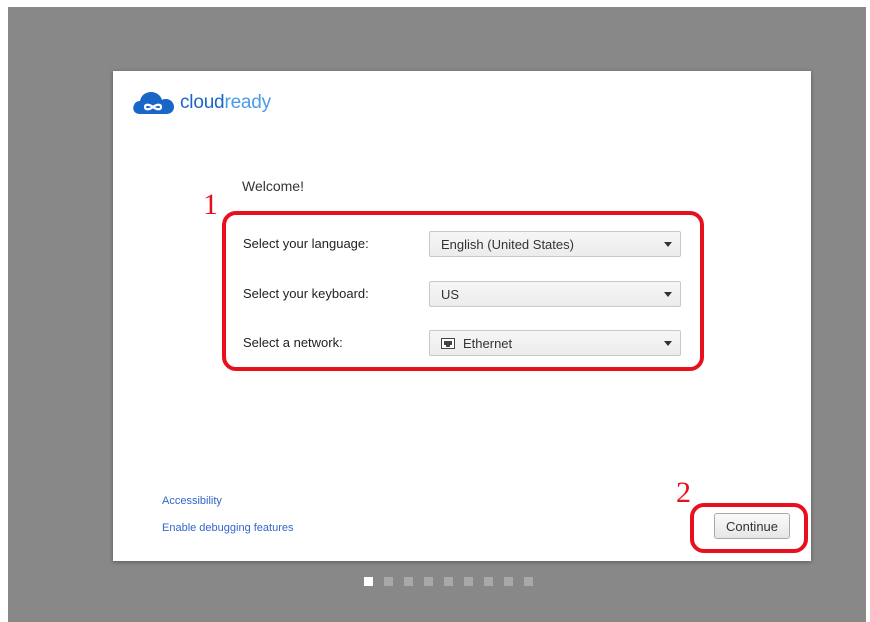 This screenshot has height=622, width=870. Describe the element at coordinates (454, 581) in the screenshot. I see `page-indicator` at that location.